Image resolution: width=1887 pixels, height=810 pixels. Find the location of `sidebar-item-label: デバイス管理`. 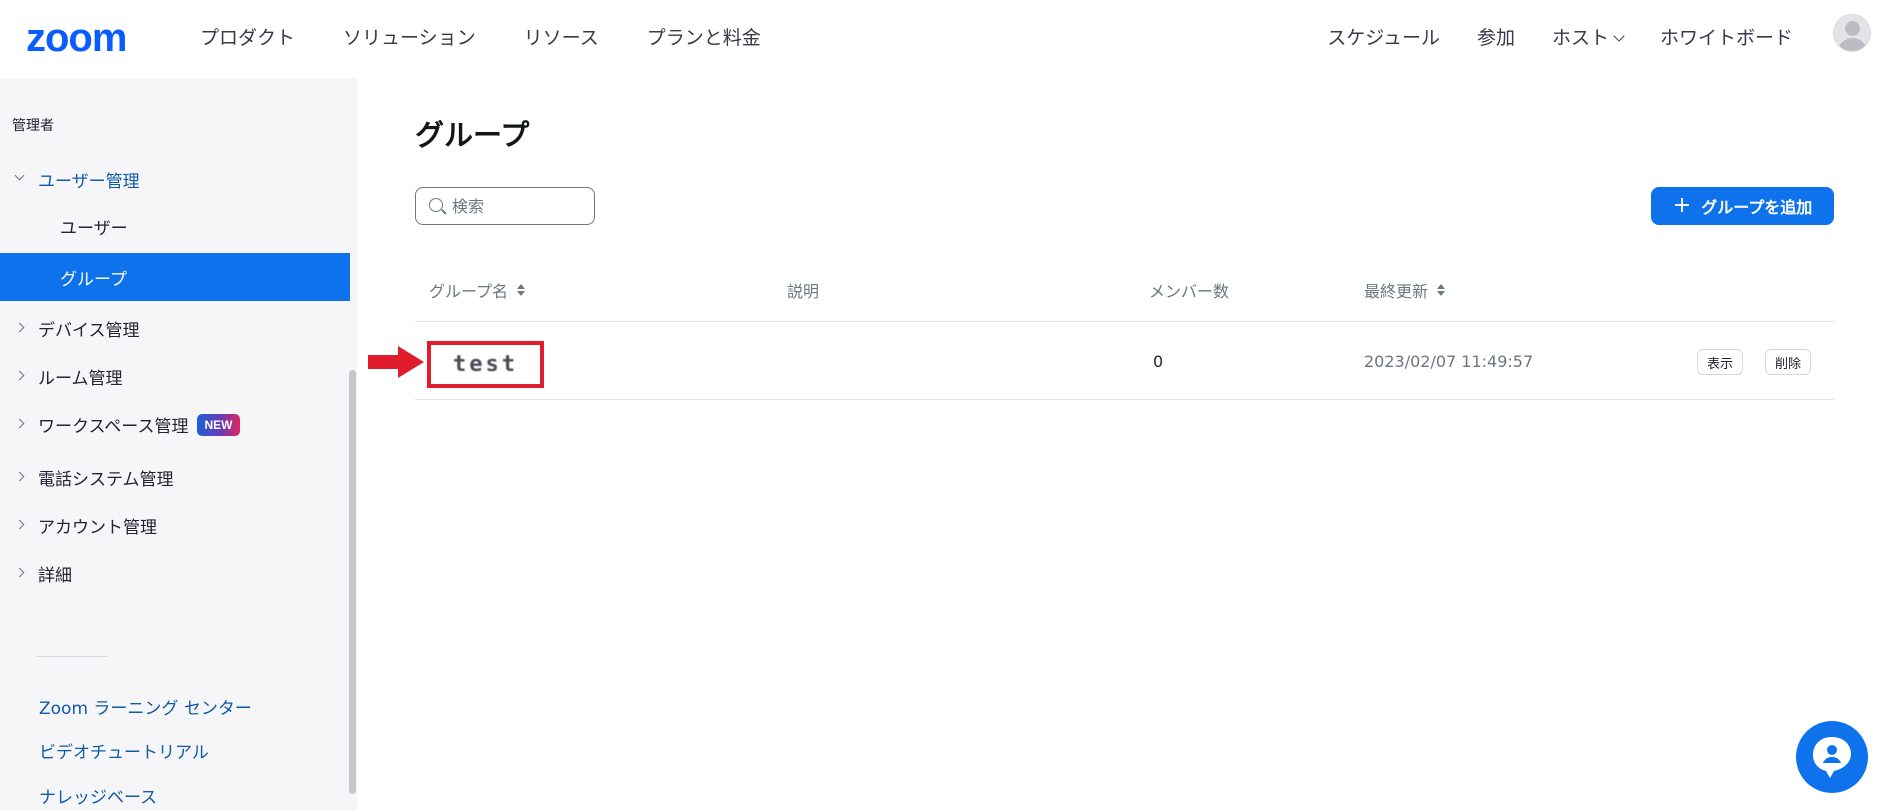

sidebar-item-label: デバイス管理 is located at coordinates (89, 330).